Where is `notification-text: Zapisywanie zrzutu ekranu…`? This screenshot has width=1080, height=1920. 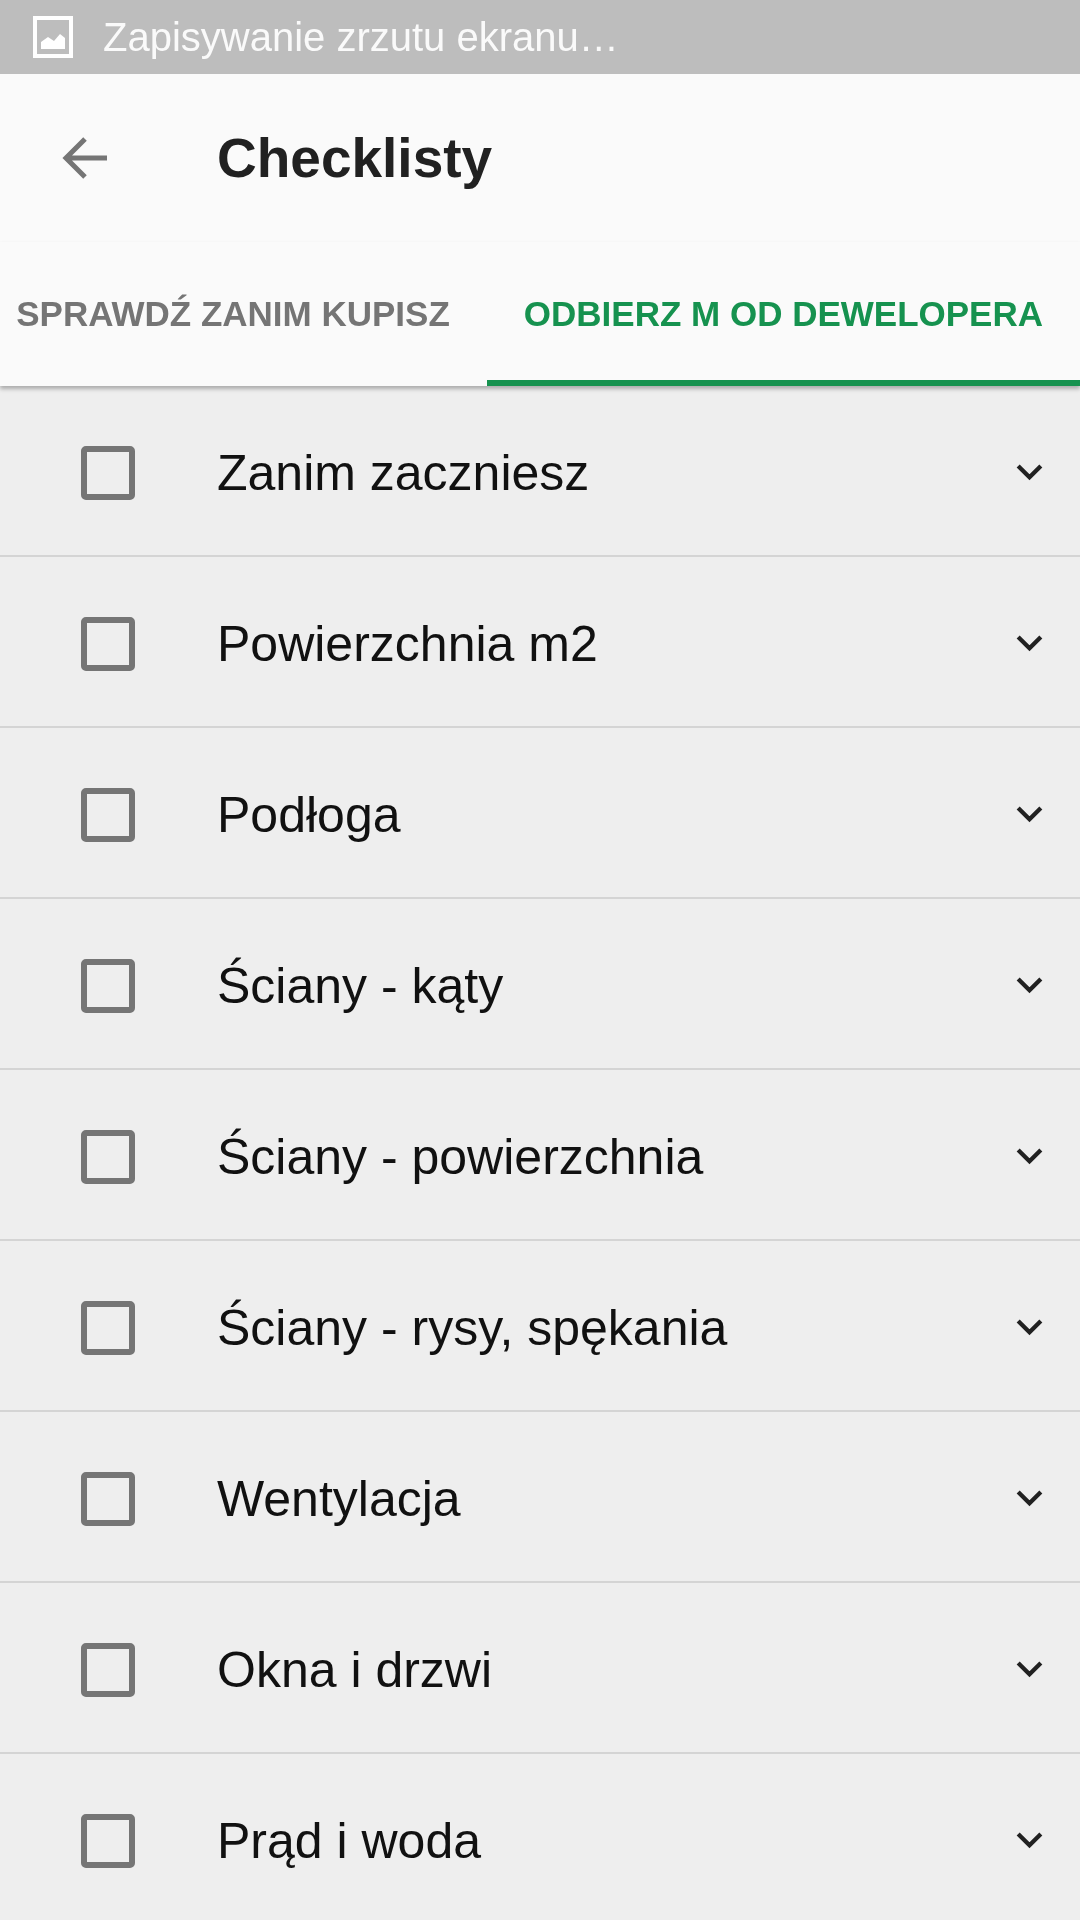 notification-text: Zapisywanie zrzutu ekranu… is located at coordinates (361, 37).